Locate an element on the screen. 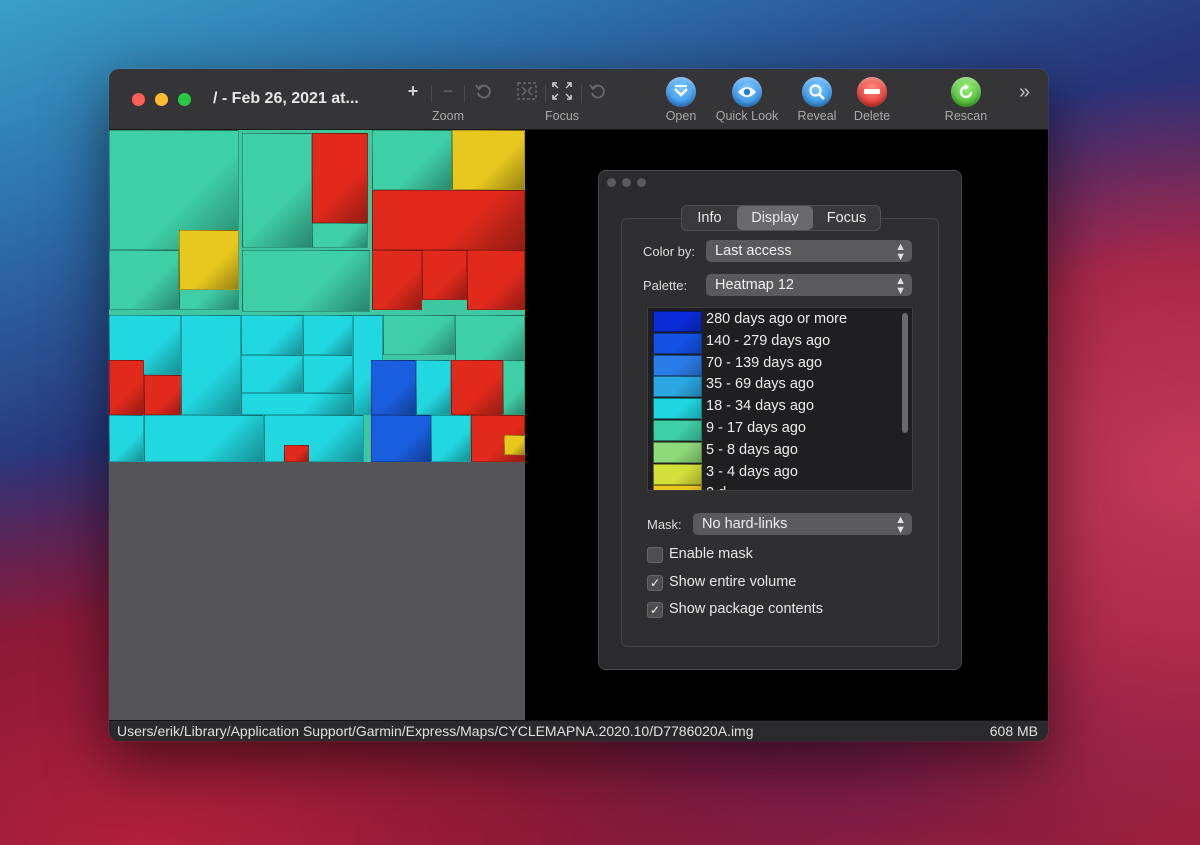 This screenshot has width=1200, height=845. quick-look-icon is located at coordinates (747, 92).